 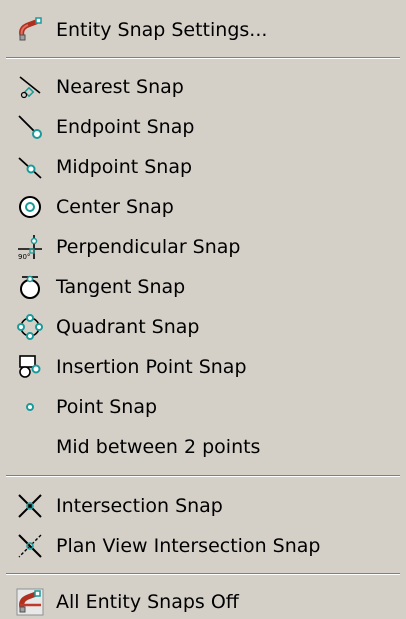 What do you see at coordinates (30, 207) in the screenshot?
I see `center-snap-icon` at bounding box center [30, 207].